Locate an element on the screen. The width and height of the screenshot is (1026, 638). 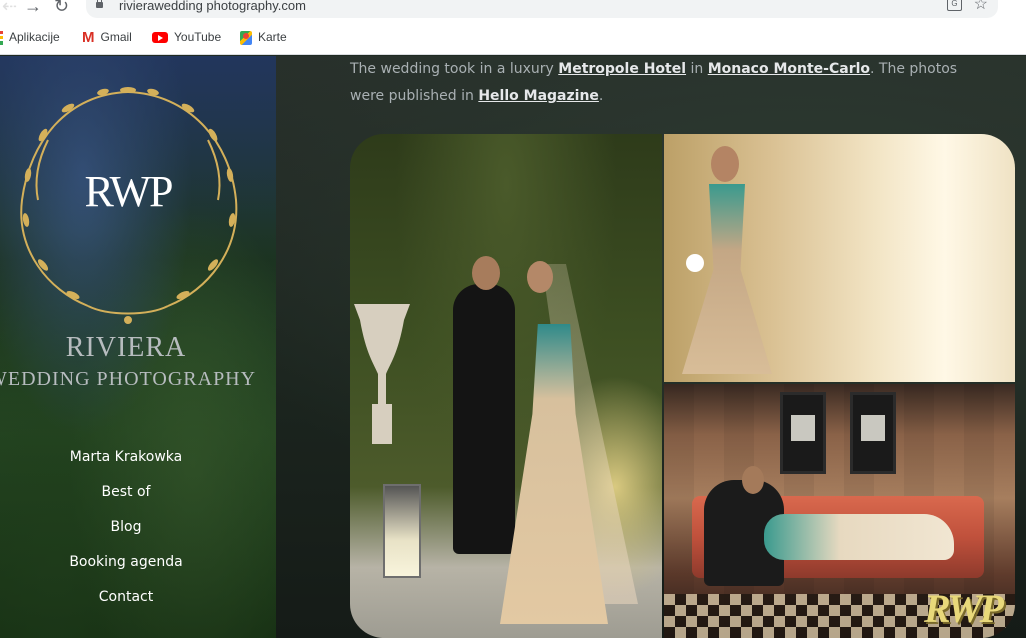
menu-item-contact: Contact is located at coordinates (126, 597).